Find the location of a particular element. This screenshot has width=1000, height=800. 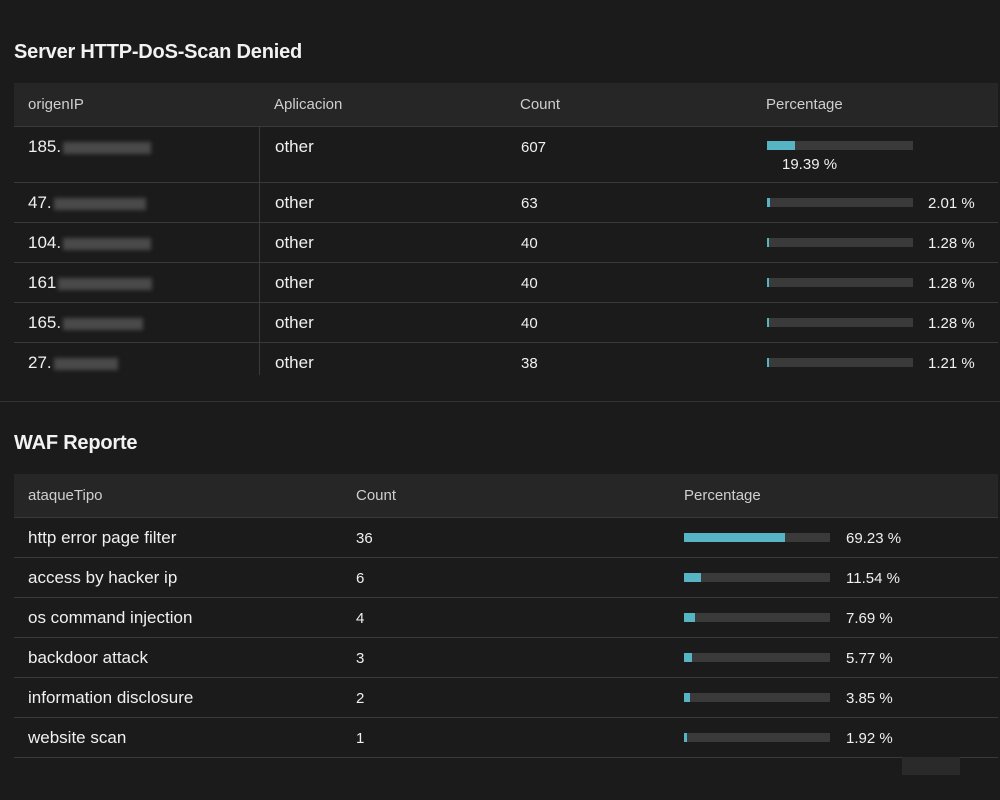

percentage-value: 3.85 % is located at coordinates (869, 698).